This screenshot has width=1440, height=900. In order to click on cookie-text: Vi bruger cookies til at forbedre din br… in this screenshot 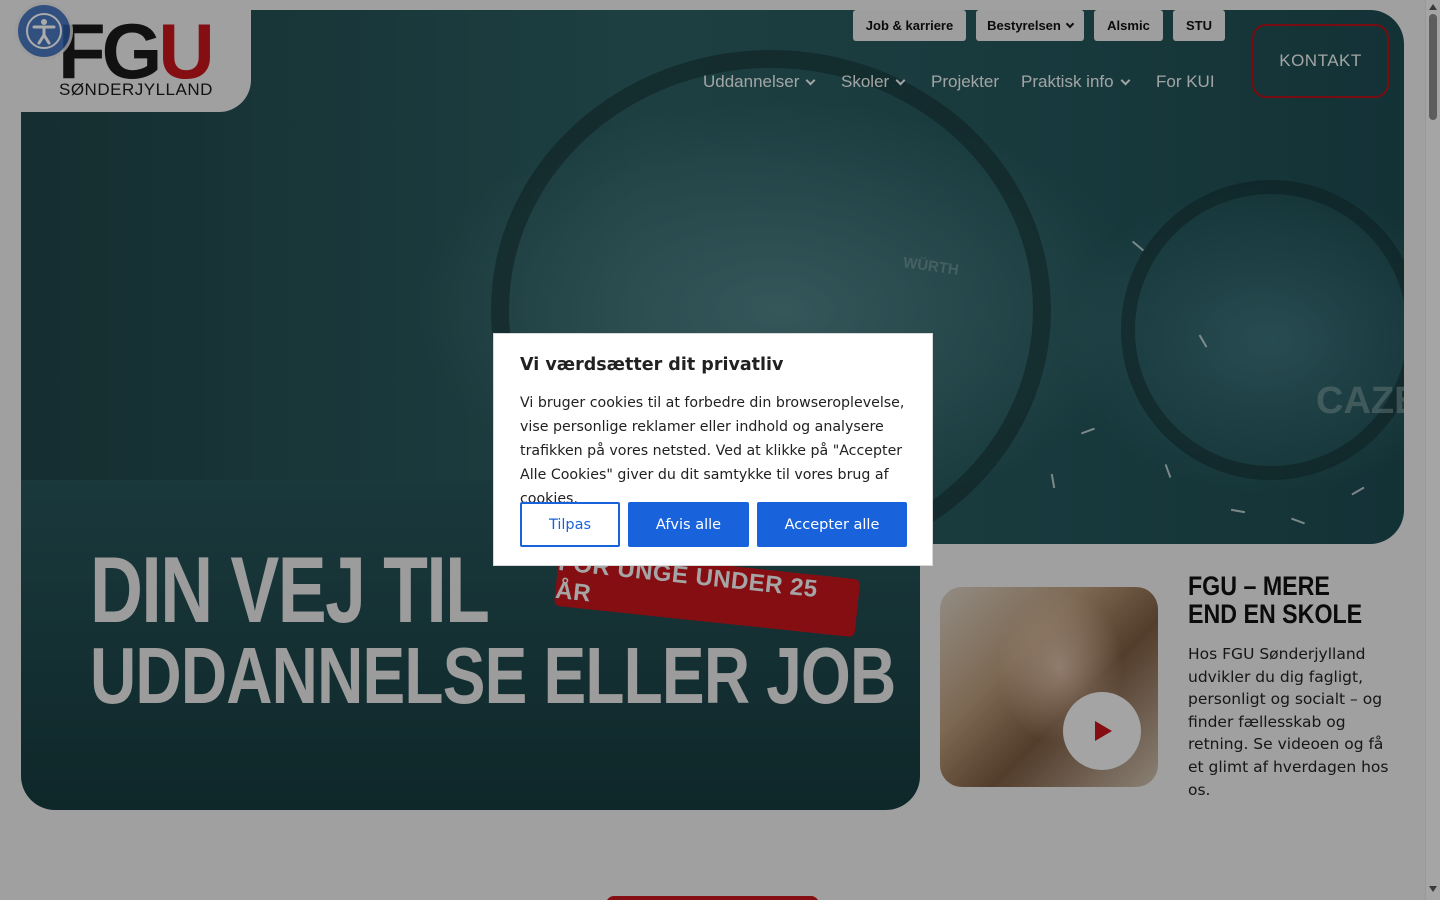, I will do `click(712, 451)`.